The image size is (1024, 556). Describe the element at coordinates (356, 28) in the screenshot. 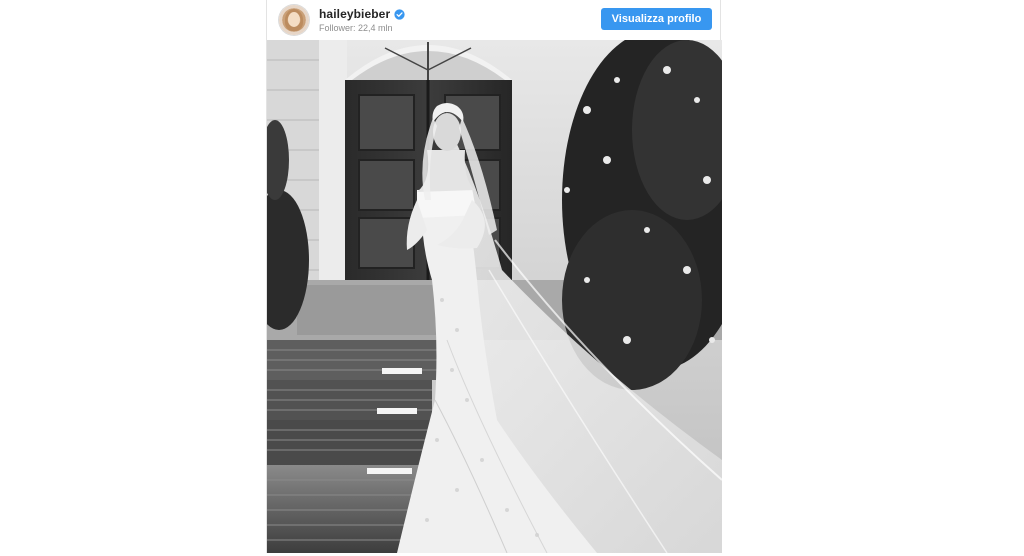

I see `follower-count: Follower: 22,4 mln` at that location.